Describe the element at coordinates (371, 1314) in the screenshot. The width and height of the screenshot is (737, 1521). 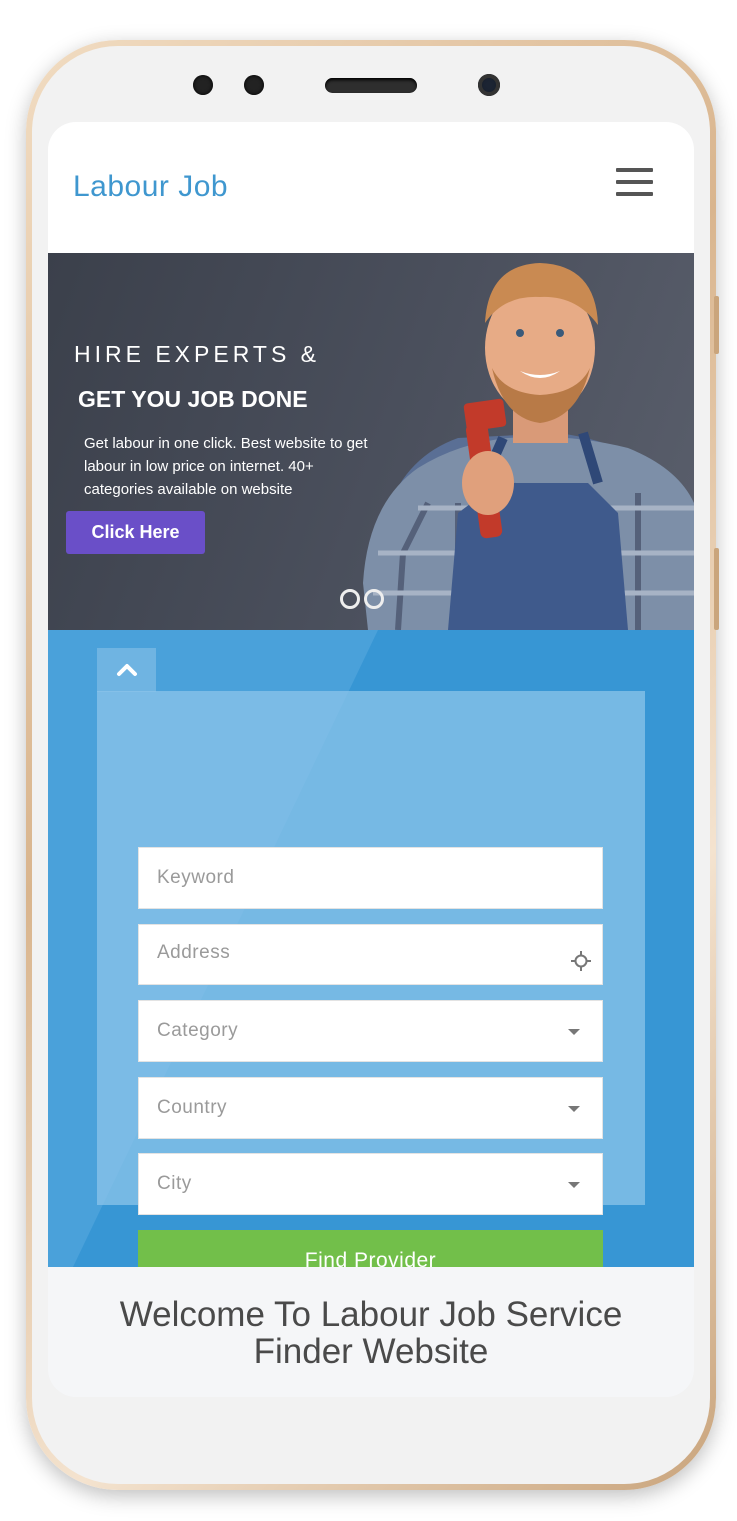
I see `welcome-line-1: Welcome To Labour Job Service` at that location.